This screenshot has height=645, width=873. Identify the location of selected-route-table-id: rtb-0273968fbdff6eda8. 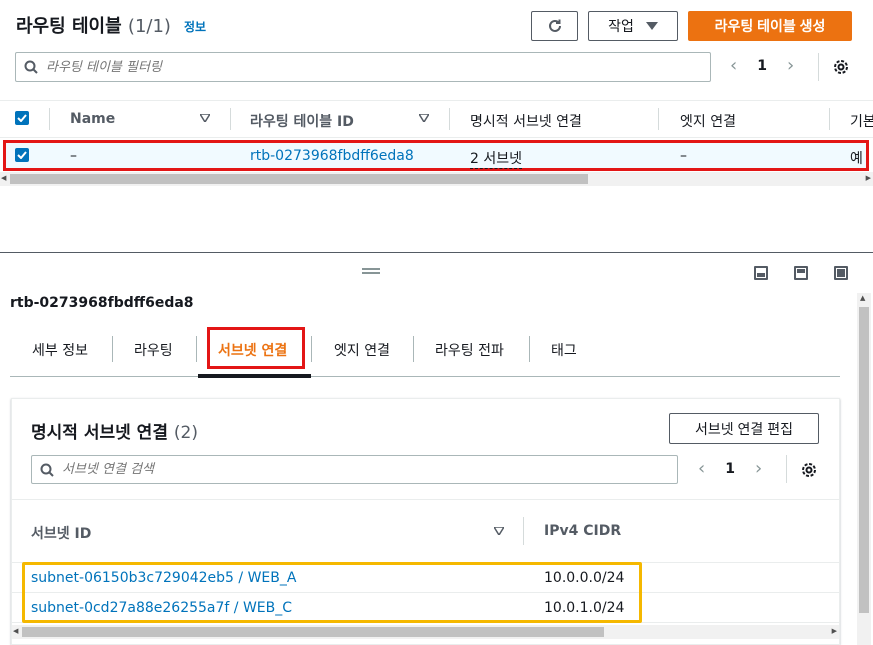
(102, 303).